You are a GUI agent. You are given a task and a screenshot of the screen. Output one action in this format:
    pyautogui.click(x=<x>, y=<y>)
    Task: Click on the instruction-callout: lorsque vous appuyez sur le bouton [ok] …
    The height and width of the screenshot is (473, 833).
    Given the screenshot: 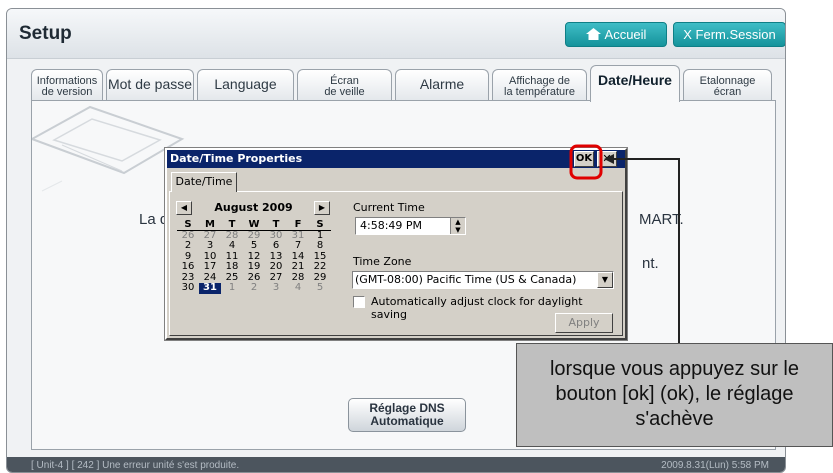 What is the action you would take?
    pyautogui.click(x=674, y=395)
    